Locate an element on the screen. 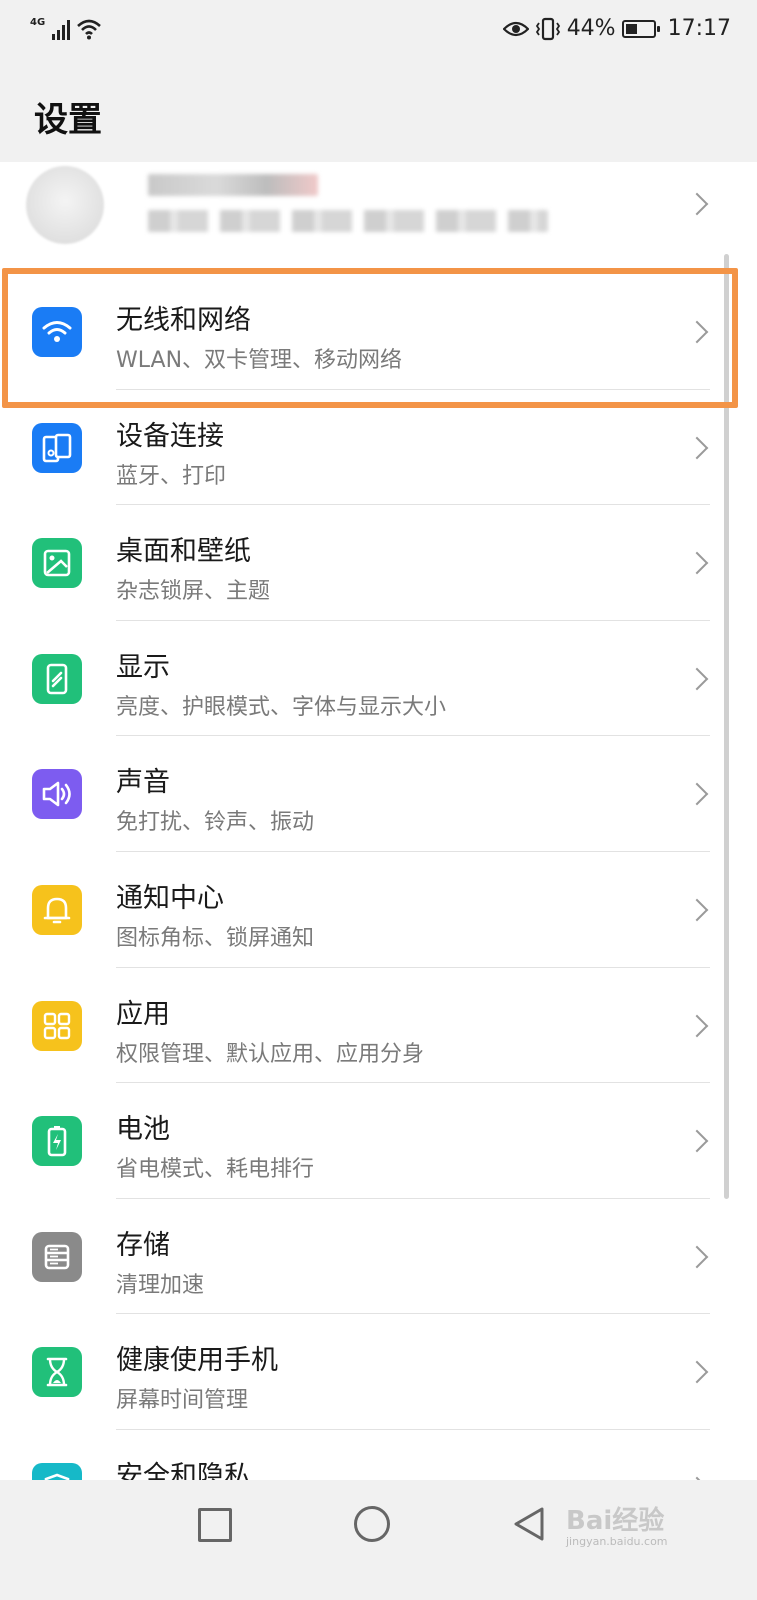 The width and height of the screenshot is (757, 1600). settings-item-battery: 电池 省电模式、耗电排行 is located at coordinates (378, 1141).